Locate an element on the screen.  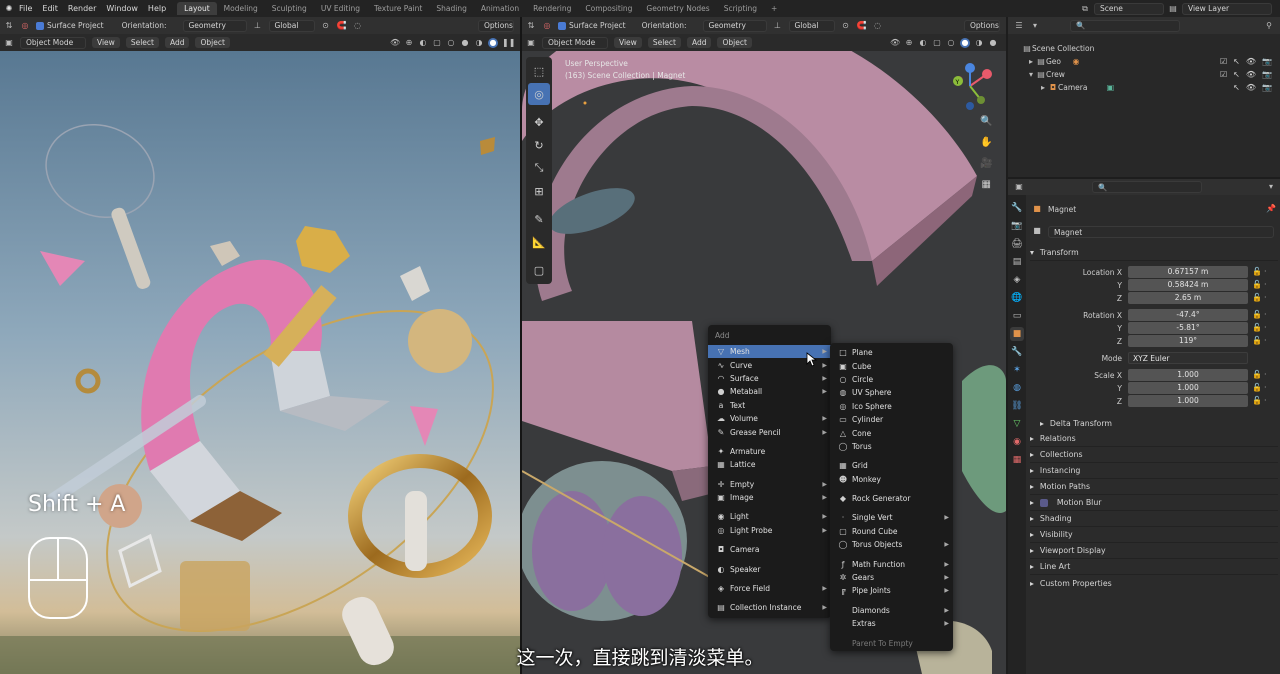
menu-add: Add is located at coordinates (177, 42).